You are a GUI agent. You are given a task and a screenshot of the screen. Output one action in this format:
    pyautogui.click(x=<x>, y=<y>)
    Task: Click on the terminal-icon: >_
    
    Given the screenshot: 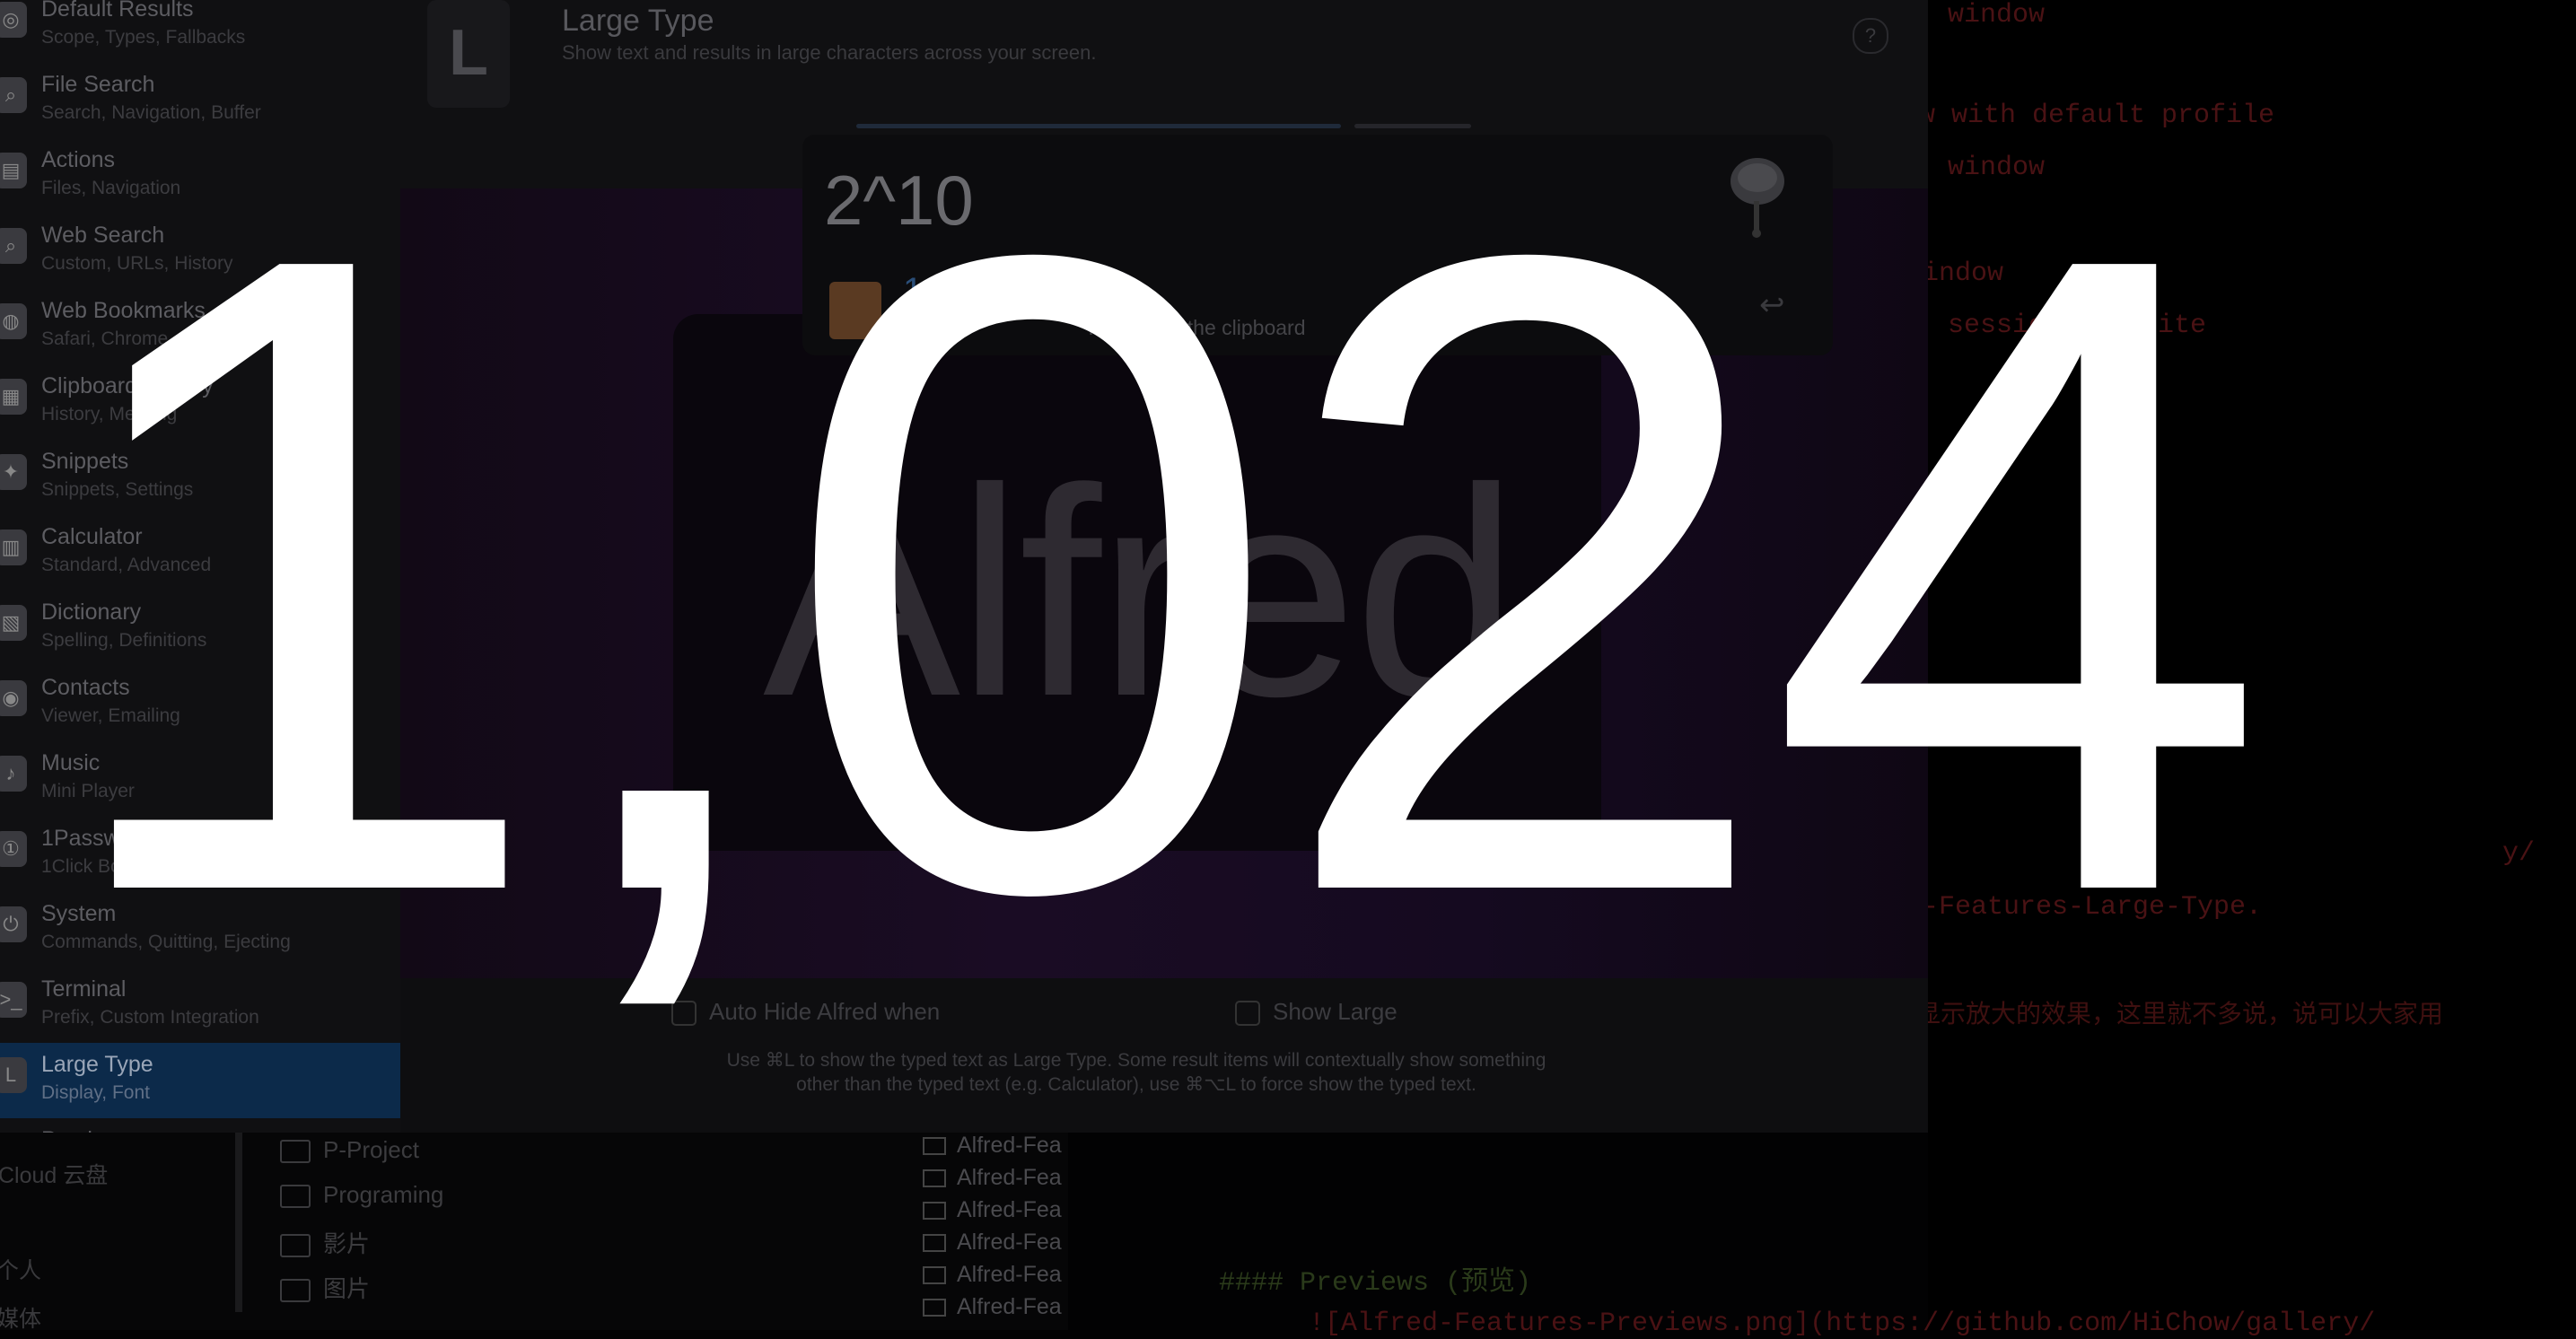 What is the action you would take?
    pyautogui.click(x=13, y=1000)
    